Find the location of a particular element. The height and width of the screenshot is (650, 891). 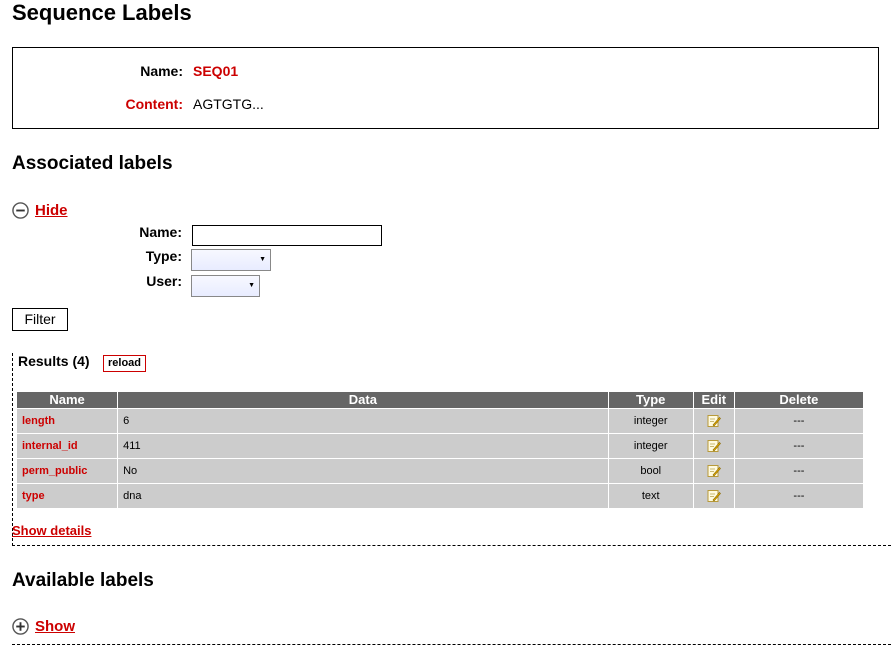

row-data: dna is located at coordinates (363, 496).